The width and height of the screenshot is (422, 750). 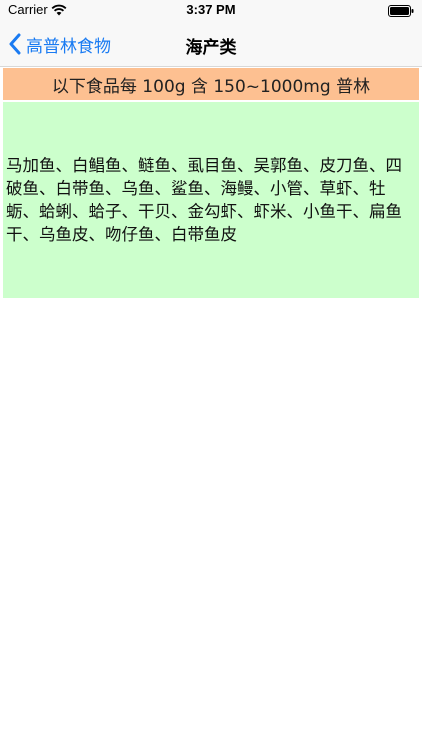 I want to click on status-bar: Carrier 3:37 PM, so click(x=211, y=11).